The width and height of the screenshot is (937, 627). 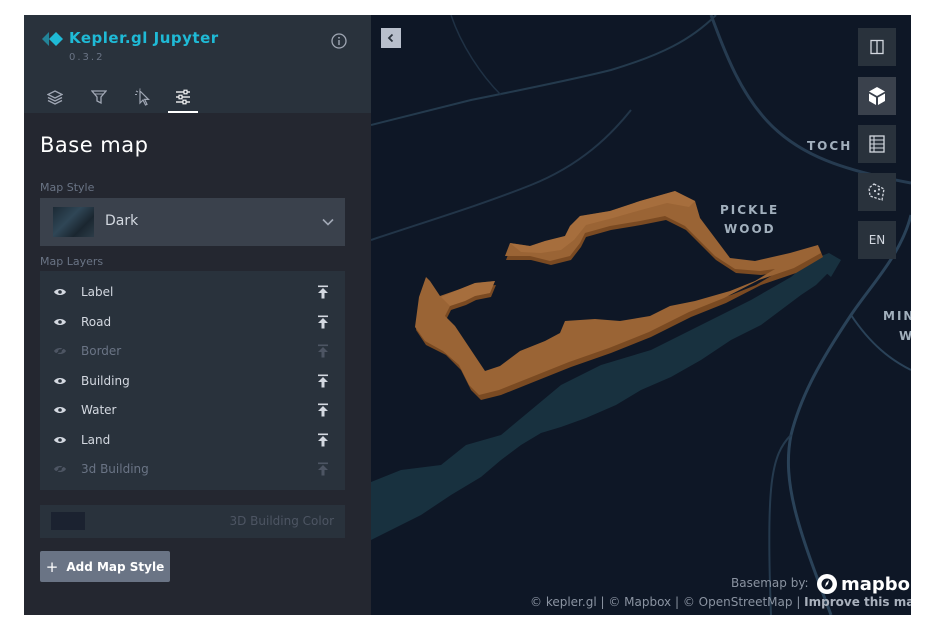 I want to click on map-layer-row: Building, so click(x=192, y=381).